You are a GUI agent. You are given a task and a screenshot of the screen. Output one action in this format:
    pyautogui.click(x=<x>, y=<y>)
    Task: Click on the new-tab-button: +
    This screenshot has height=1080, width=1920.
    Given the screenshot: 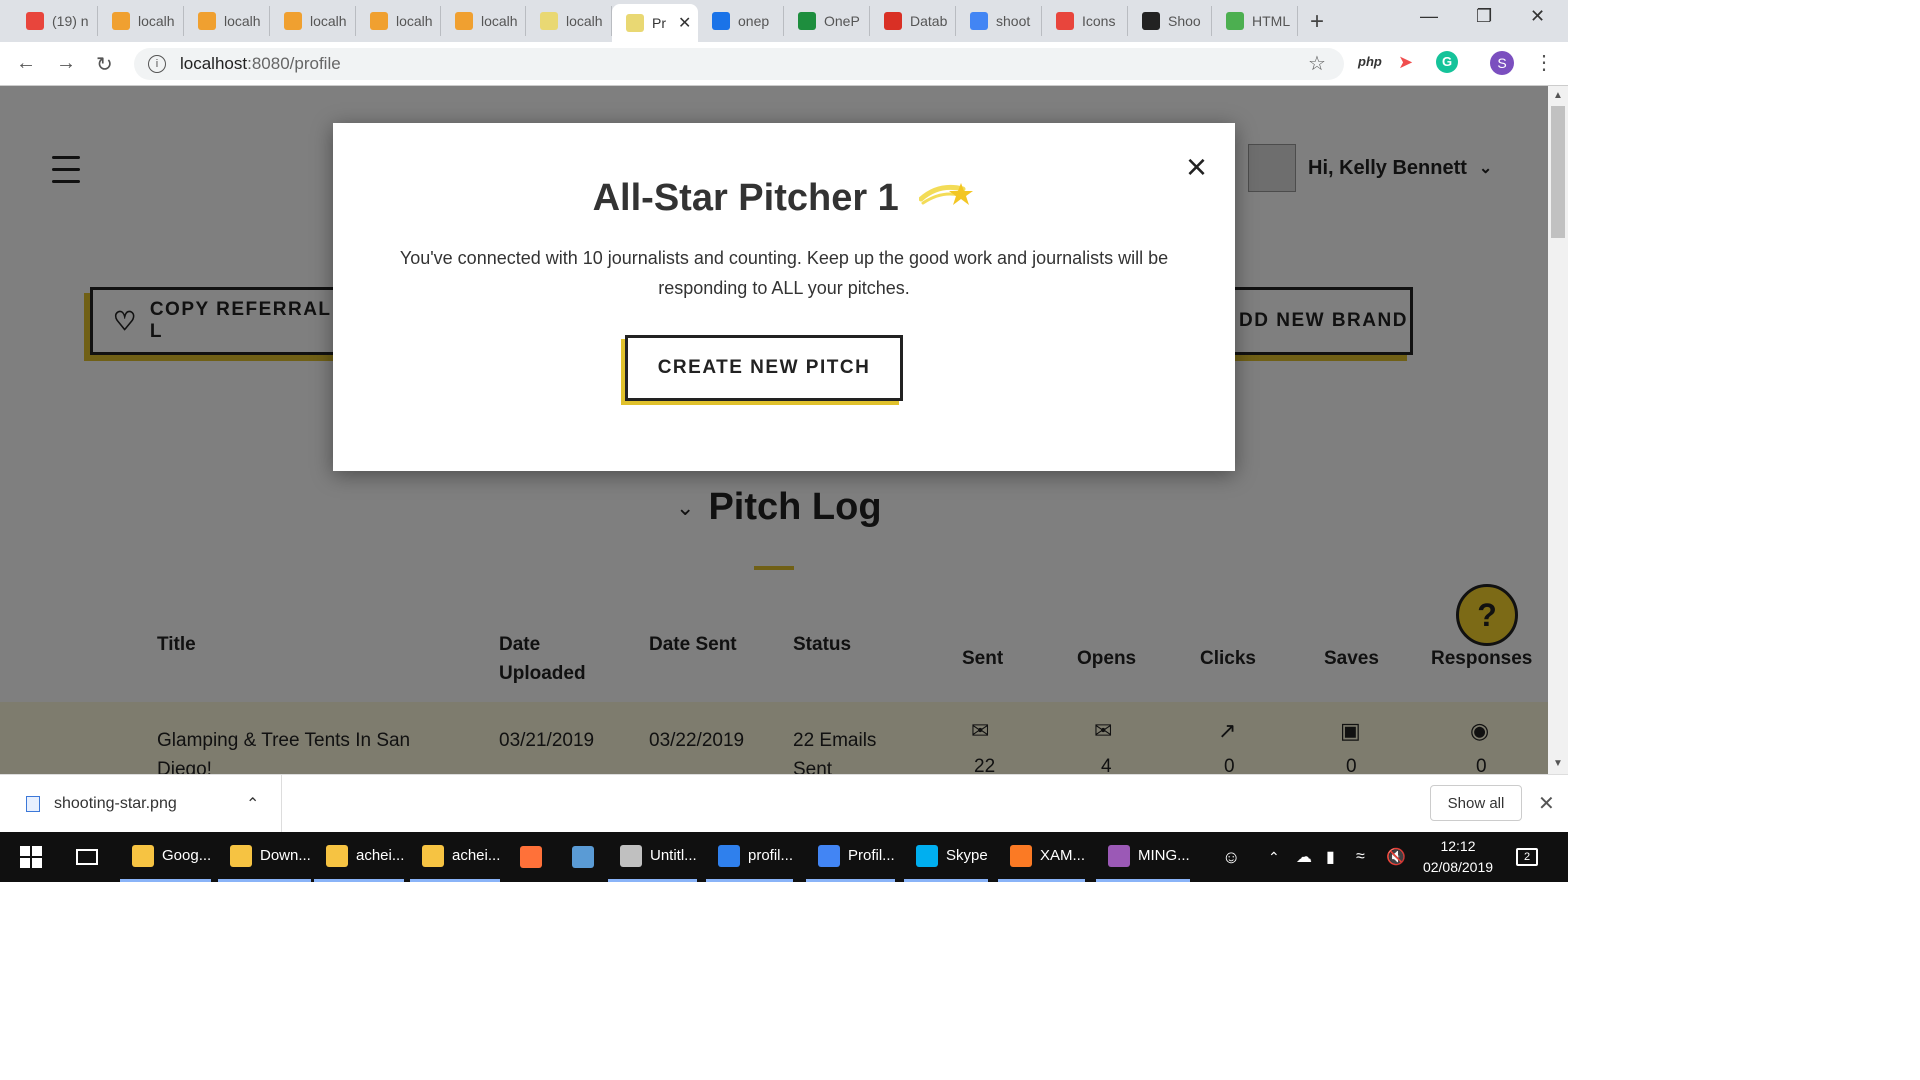 What is the action you would take?
    pyautogui.click(x=1317, y=22)
    